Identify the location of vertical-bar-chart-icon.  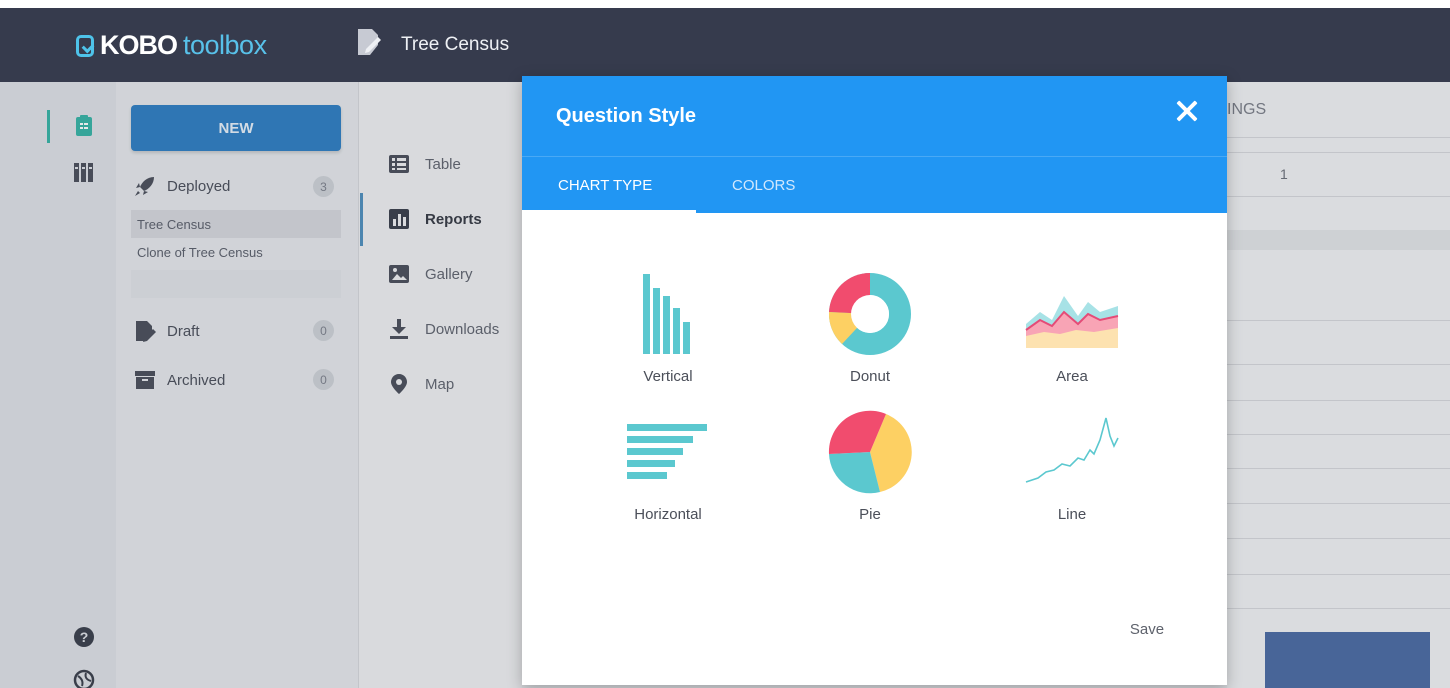
(666, 314).